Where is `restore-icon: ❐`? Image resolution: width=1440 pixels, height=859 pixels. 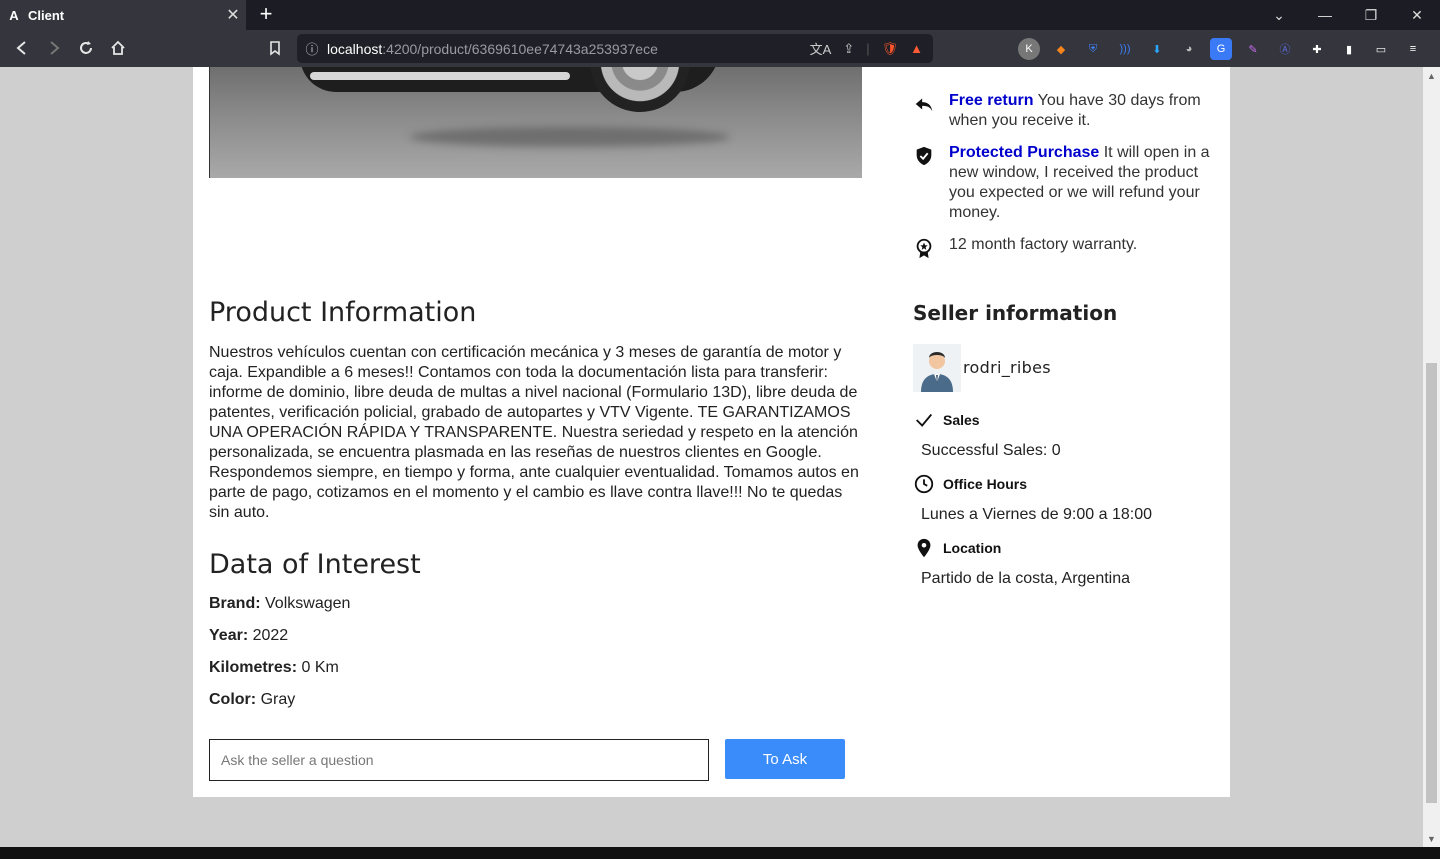 restore-icon: ❐ is located at coordinates (1371, 15).